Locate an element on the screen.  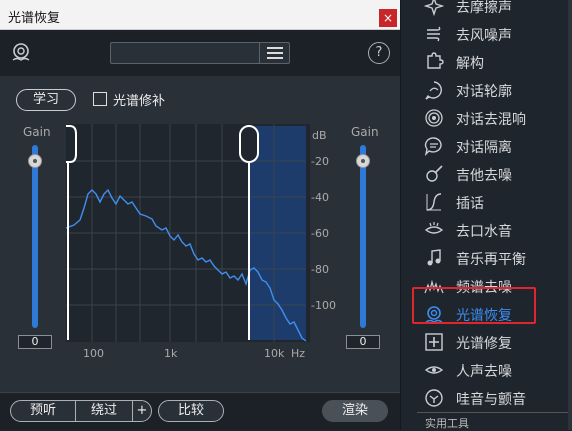
module-item-label: 音乐再平衡 is located at coordinates (491, 260).